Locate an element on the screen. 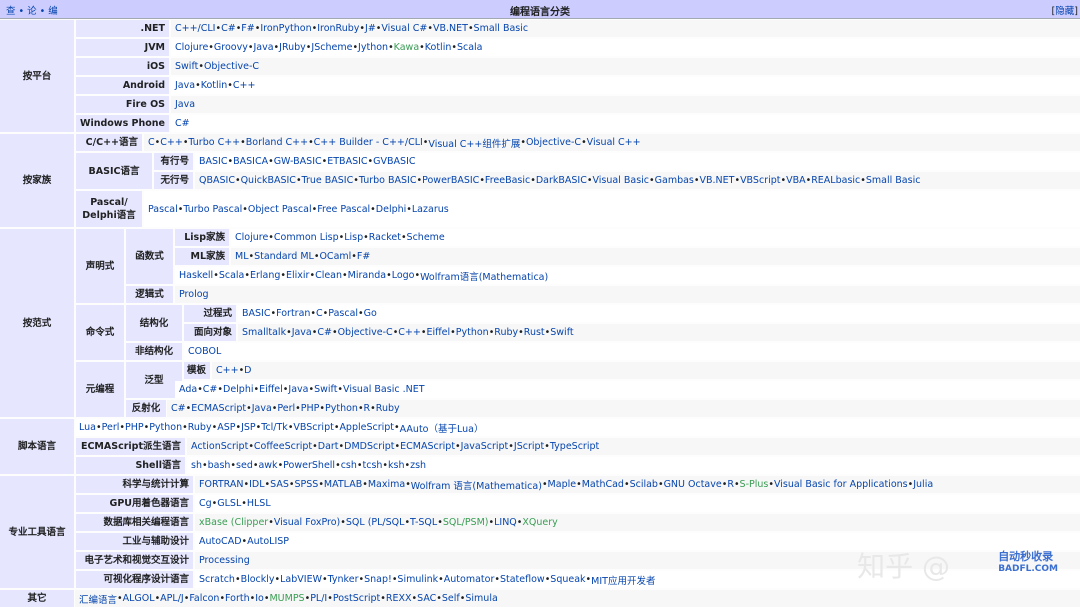  language-link: Turbo Pascal is located at coordinates (212, 209).